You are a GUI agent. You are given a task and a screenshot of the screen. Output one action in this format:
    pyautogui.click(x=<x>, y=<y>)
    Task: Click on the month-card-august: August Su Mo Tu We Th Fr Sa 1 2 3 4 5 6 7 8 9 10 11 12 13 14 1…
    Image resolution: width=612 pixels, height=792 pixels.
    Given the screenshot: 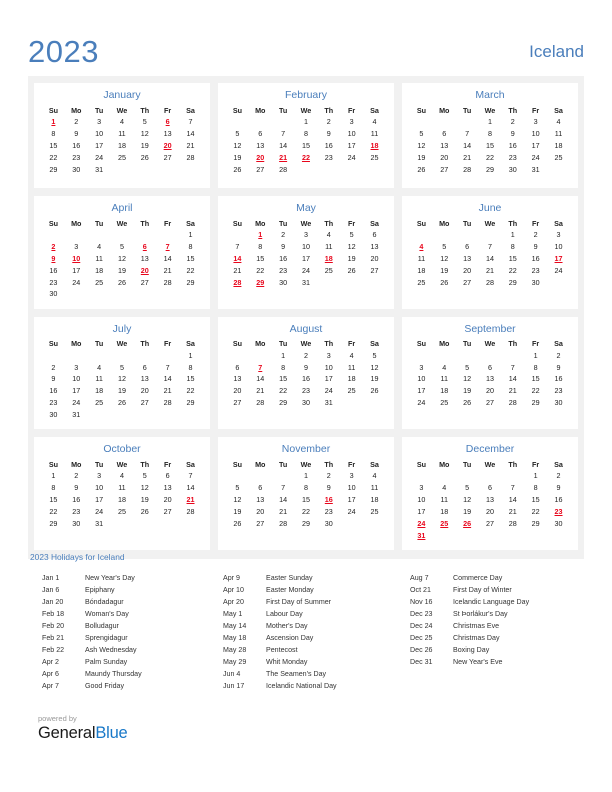 What is the action you would take?
    pyautogui.click(x=306, y=373)
    